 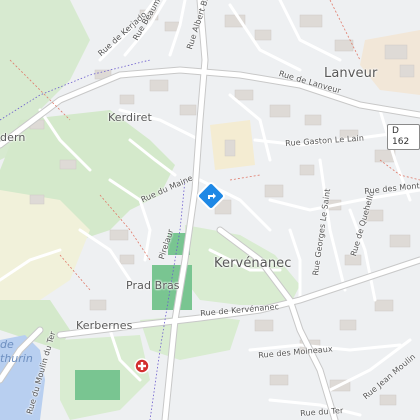 What do you see at coordinates (97, 385) in the screenshot?
I see `sports-pitch-south` at bounding box center [97, 385].